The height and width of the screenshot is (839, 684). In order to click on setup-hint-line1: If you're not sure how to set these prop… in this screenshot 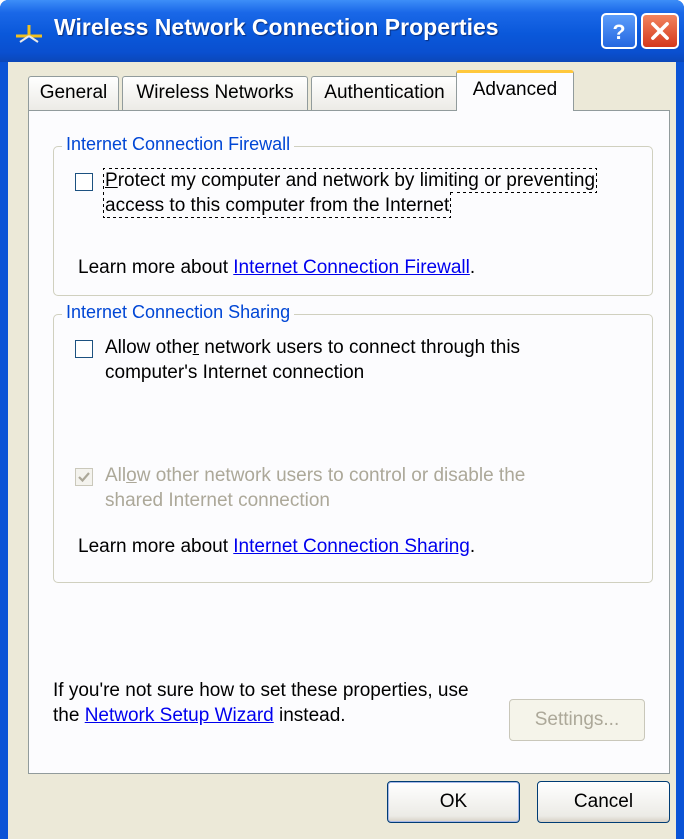, I will do `click(261, 690)`.